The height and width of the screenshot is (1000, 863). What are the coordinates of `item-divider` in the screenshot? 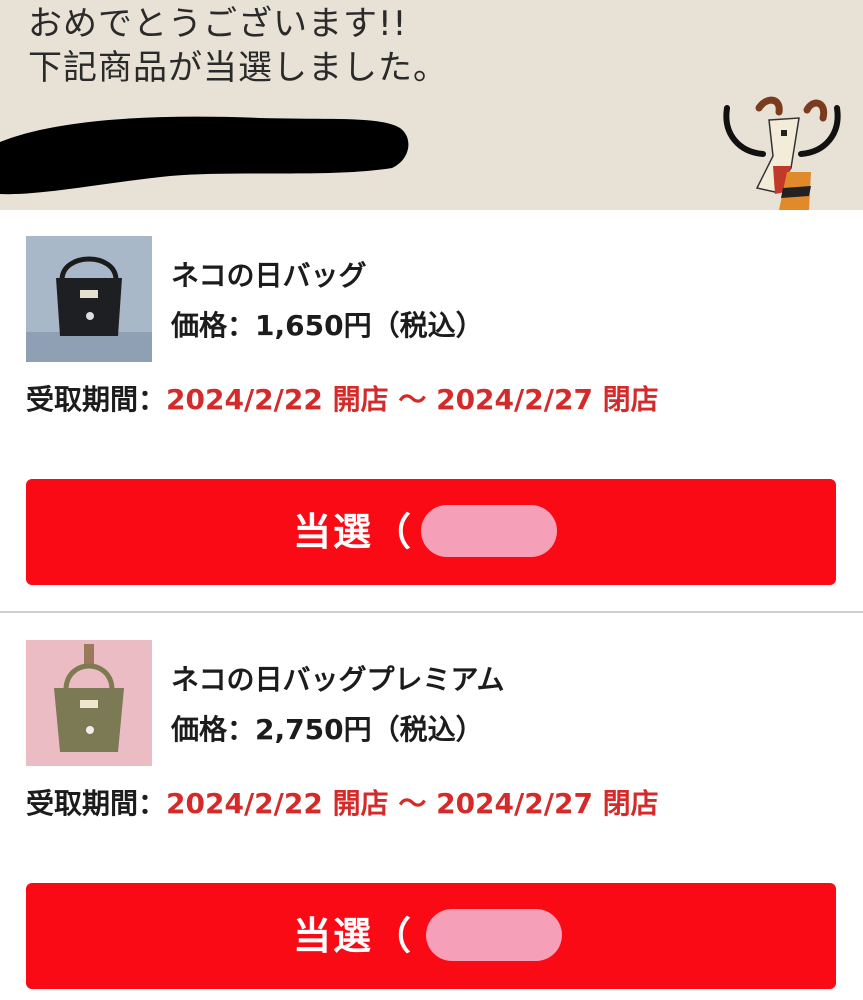 It's located at (431, 612).